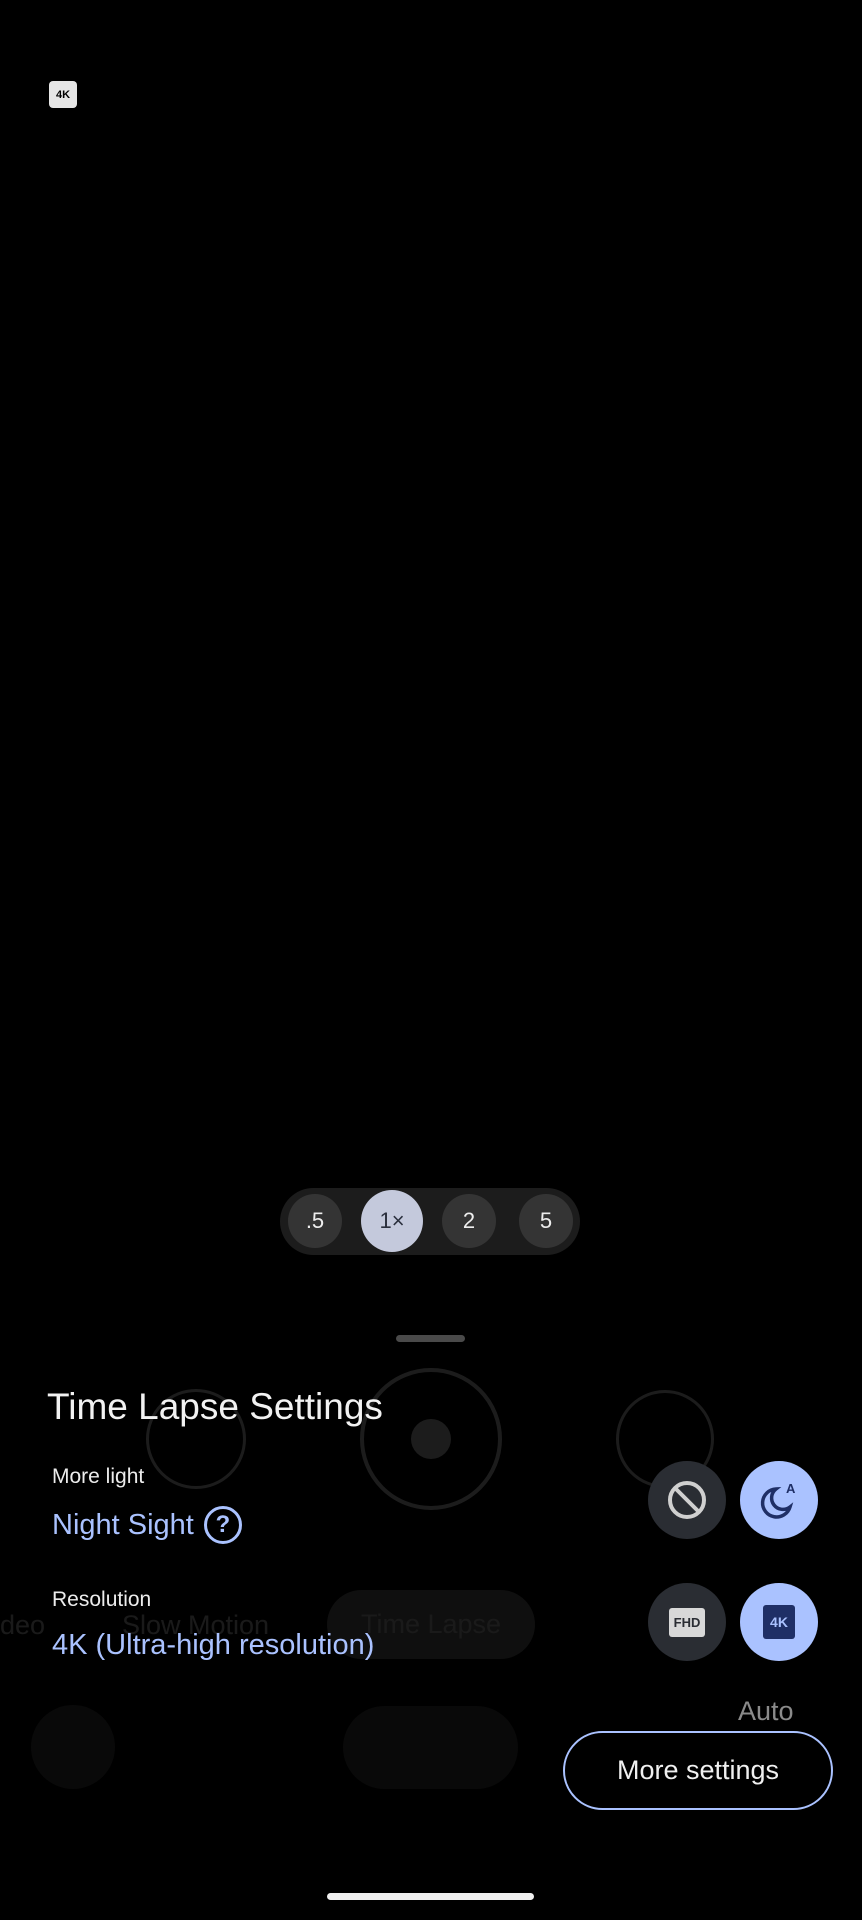  What do you see at coordinates (213, 1645) in the screenshot?
I see `resolution-value: 4K (Ultra-high resolution)` at bounding box center [213, 1645].